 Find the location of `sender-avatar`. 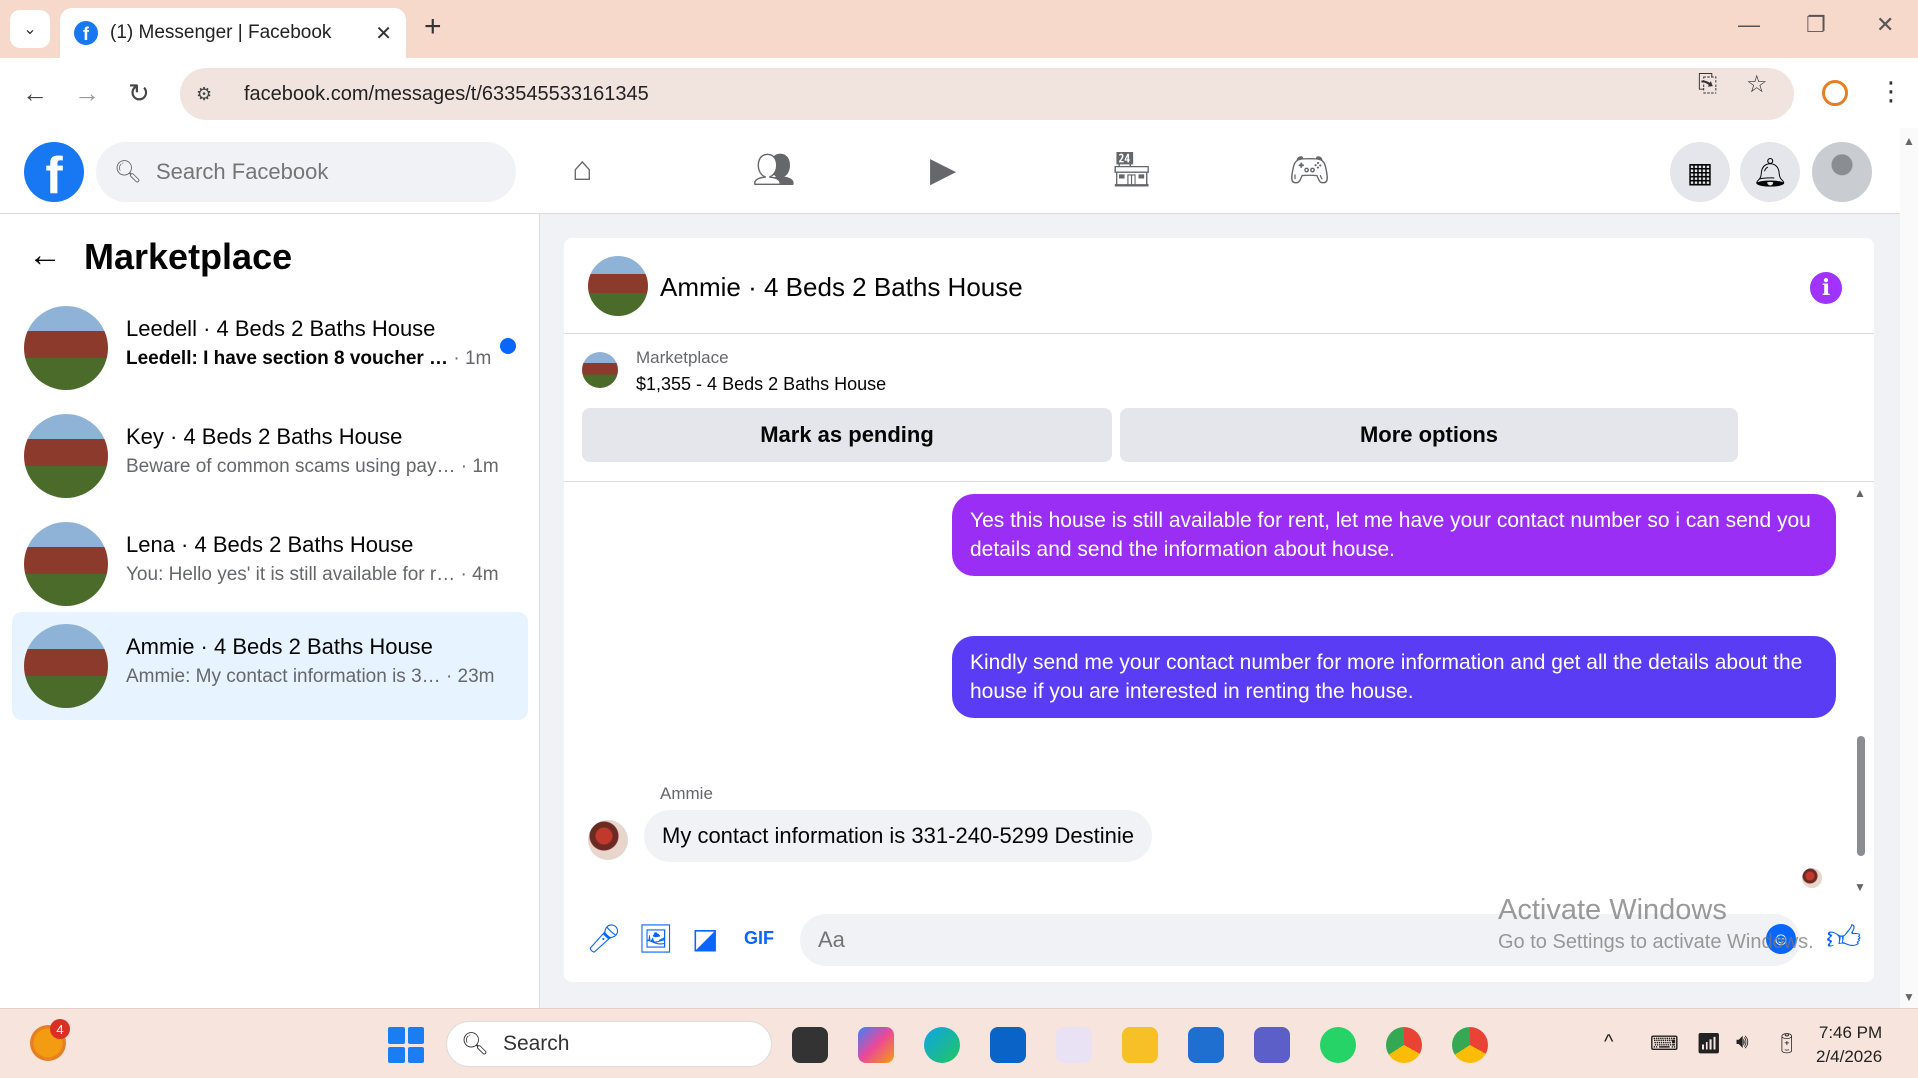

sender-avatar is located at coordinates (608, 840).